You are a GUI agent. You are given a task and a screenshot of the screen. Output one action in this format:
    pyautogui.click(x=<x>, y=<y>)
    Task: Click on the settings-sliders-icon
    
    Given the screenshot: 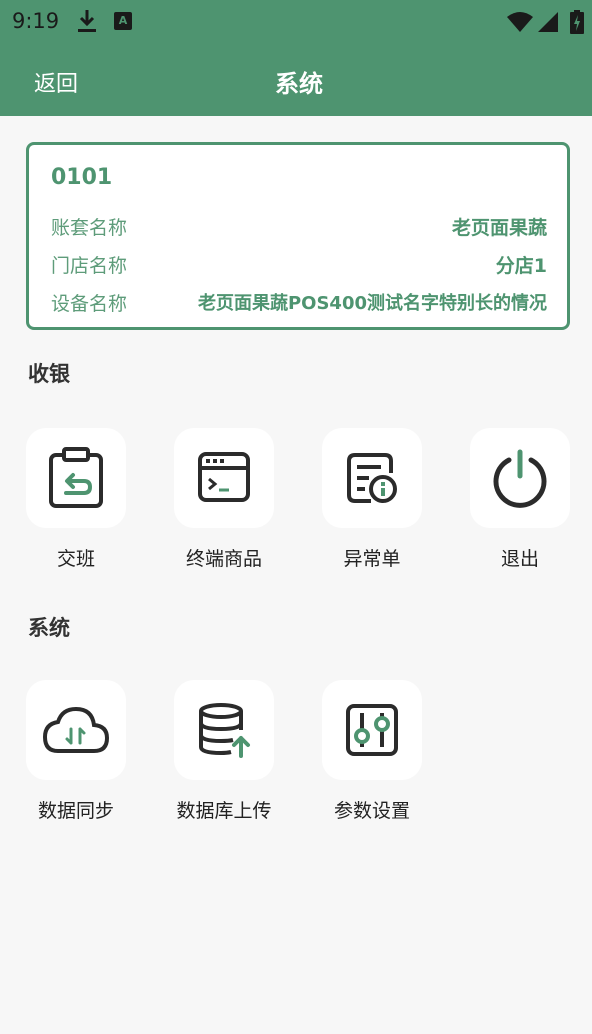 What is the action you would take?
    pyautogui.click(x=372, y=730)
    